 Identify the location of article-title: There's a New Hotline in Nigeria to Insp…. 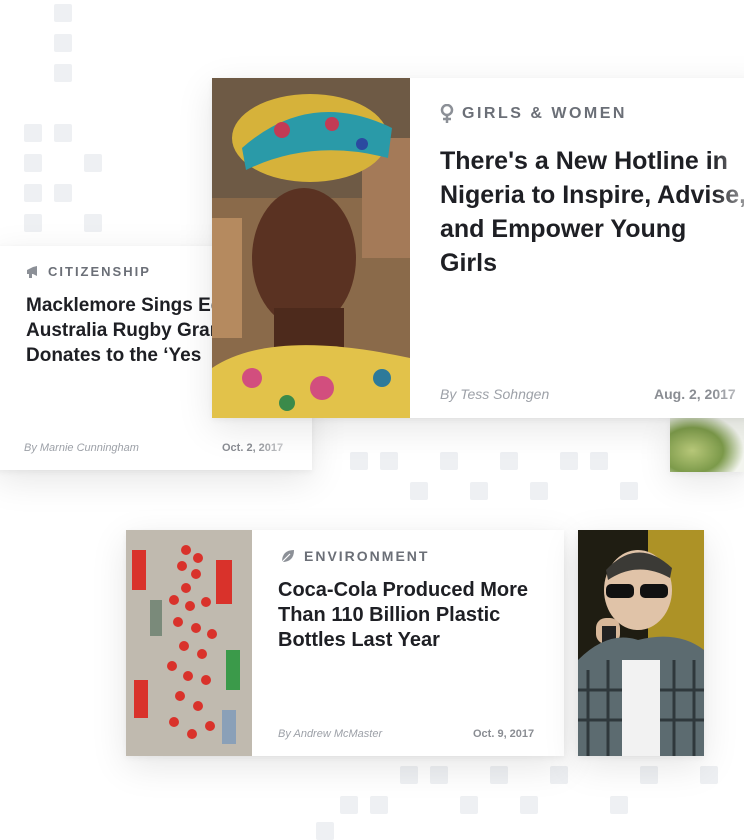
(592, 212).